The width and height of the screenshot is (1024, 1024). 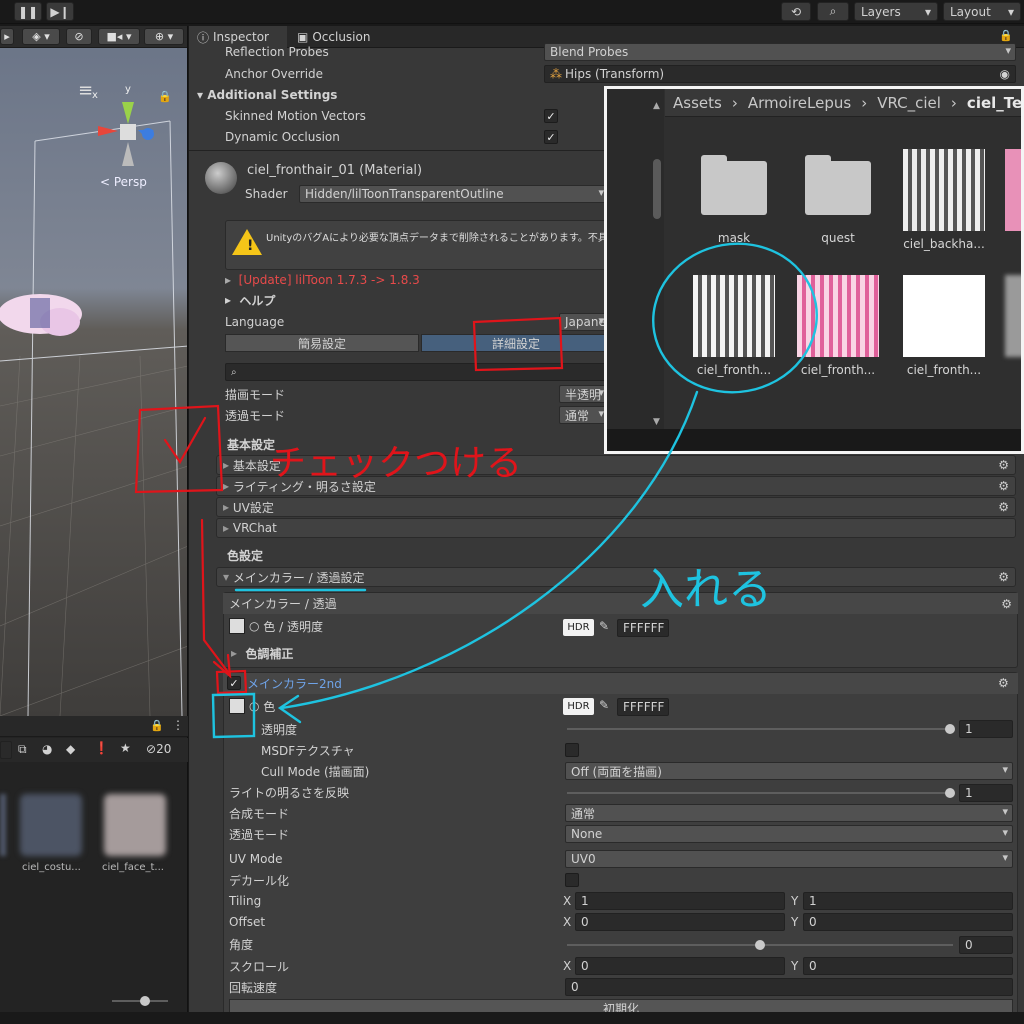 I want to click on insert-annotation: 入れる, so click(x=706, y=589).